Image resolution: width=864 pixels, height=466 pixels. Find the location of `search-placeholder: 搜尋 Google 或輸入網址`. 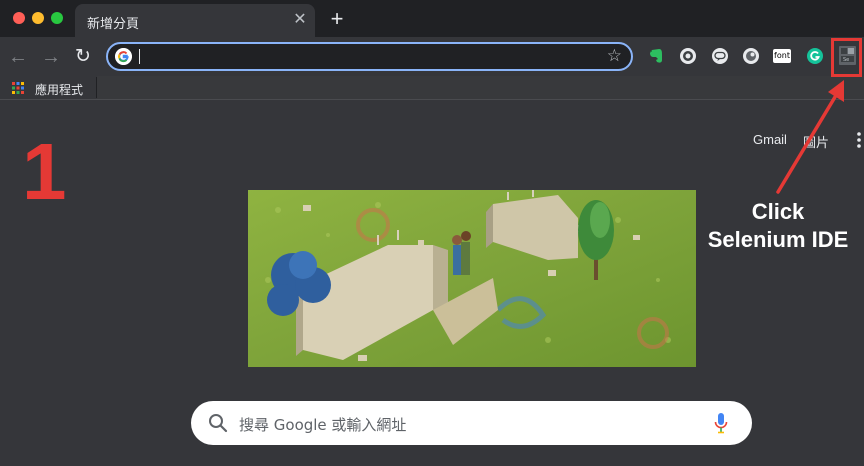

search-placeholder: 搜尋 Google 或輸入網址 is located at coordinates (323, 425).